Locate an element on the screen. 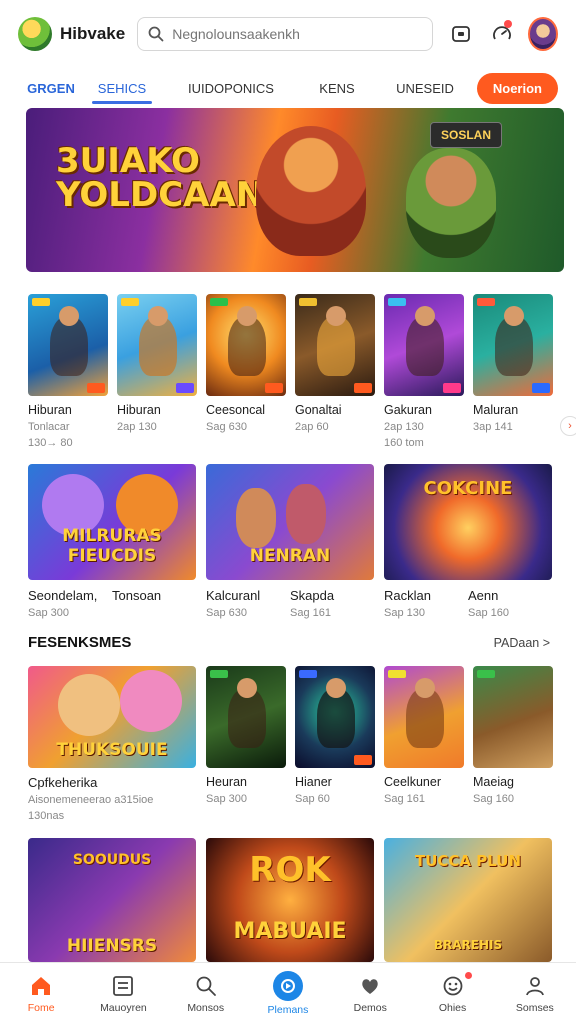  nav-somses: Somses is located at coordinates (535, 993).